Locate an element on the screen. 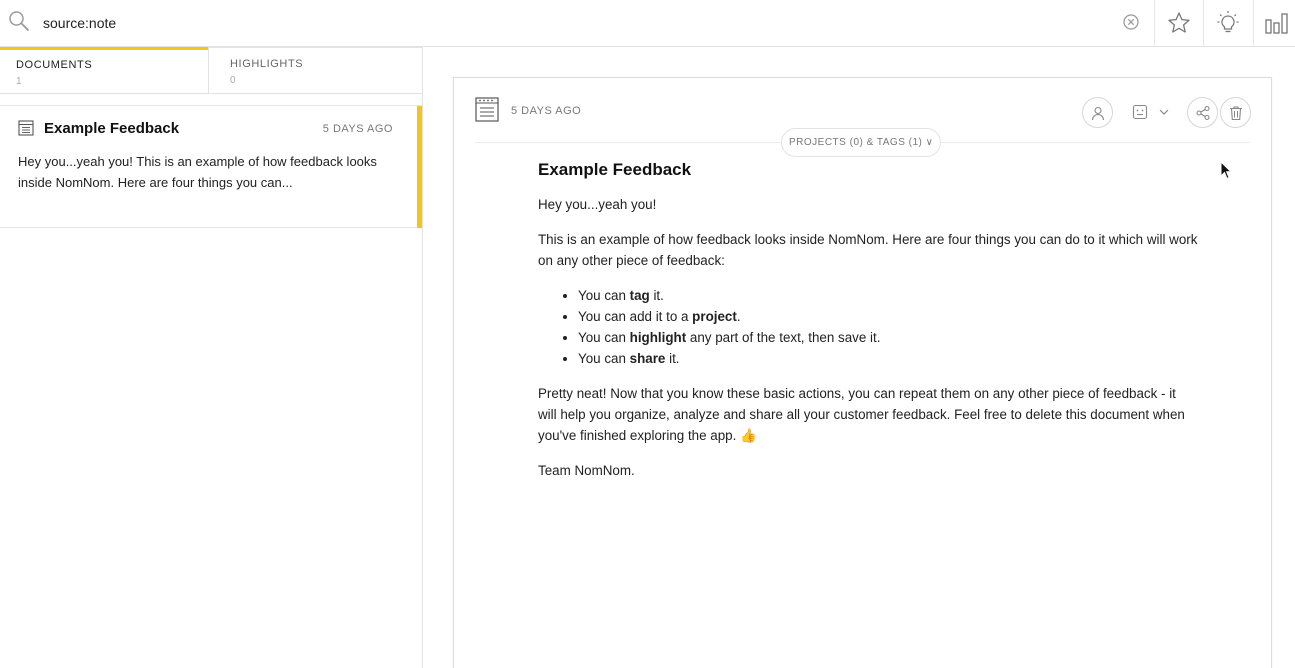 This screenshot has width=1295, height=668. clear-search-icon is located at coordinates (1131, 22).